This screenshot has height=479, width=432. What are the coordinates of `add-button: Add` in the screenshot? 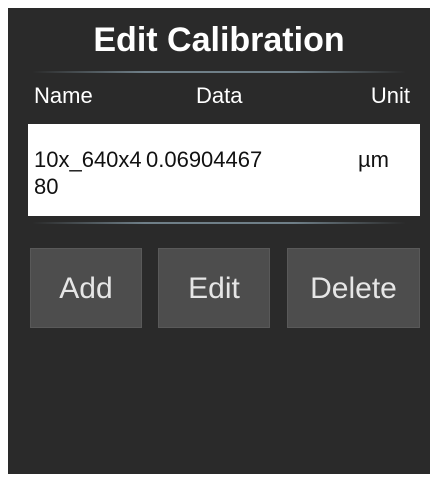 It's located at (86, 288).